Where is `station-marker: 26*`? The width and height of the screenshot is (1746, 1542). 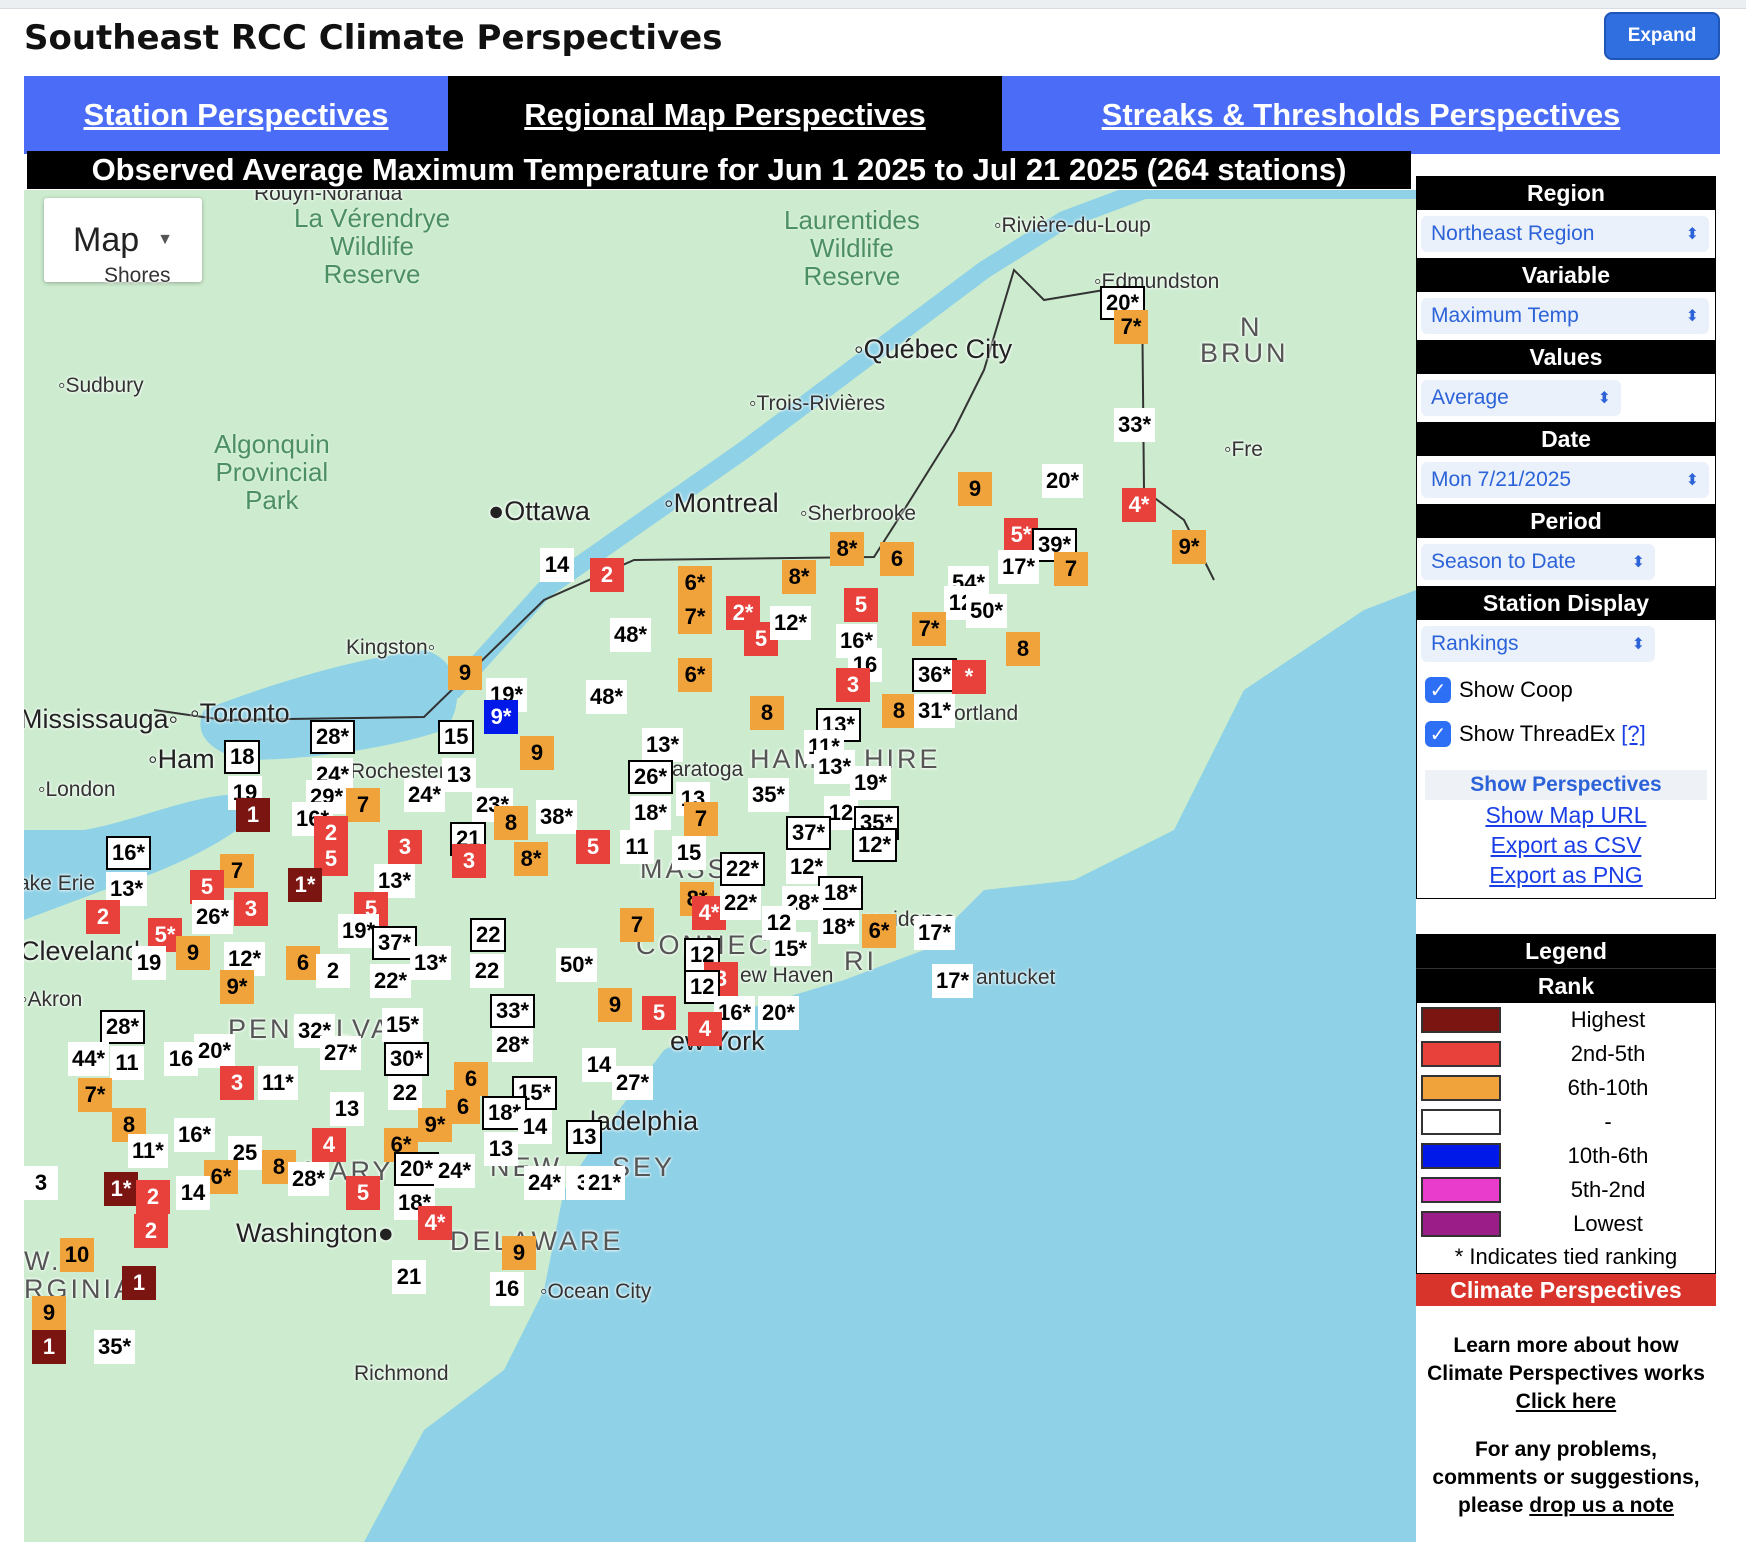
station-marker: 26* is located at coordinates (651, 777).